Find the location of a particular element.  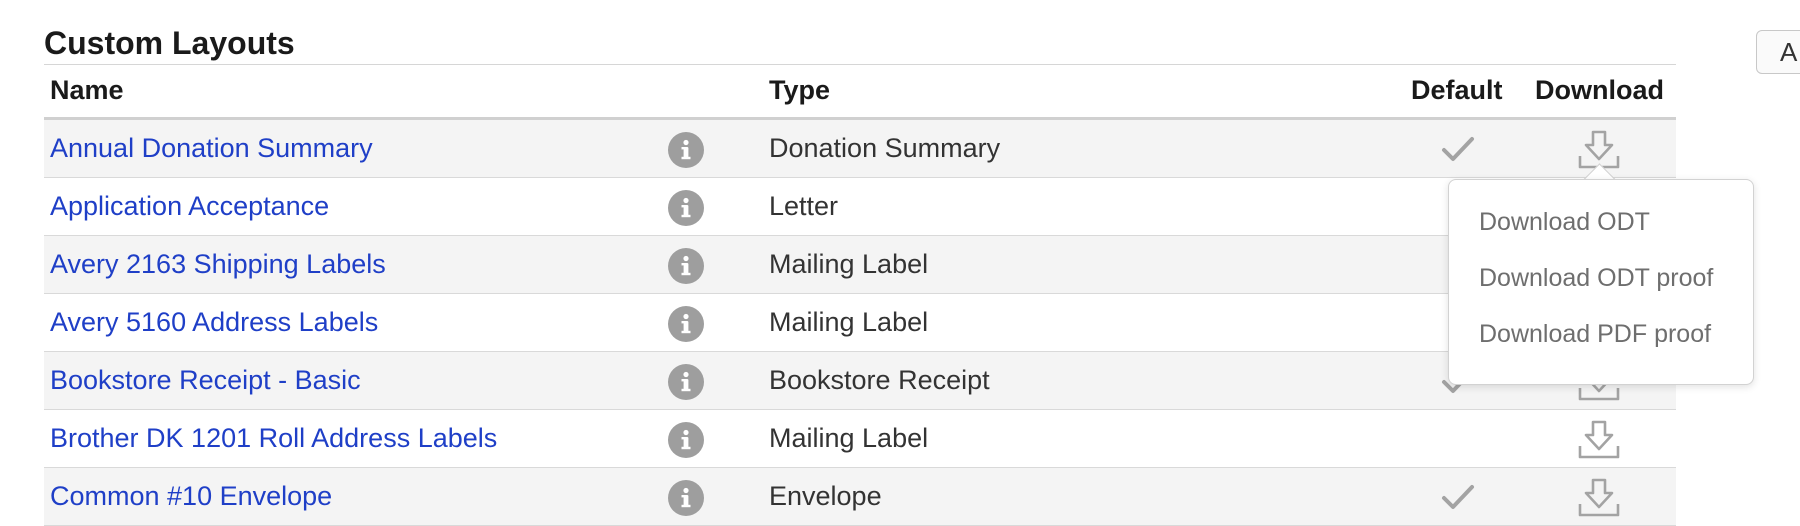

table-row: Annual Donation Summary Donation Summary is located at coordinates (860, 149).